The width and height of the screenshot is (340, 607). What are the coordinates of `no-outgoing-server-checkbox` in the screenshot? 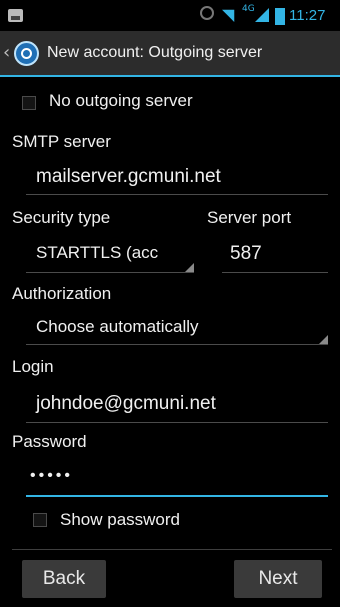 It's located at (29, 103).